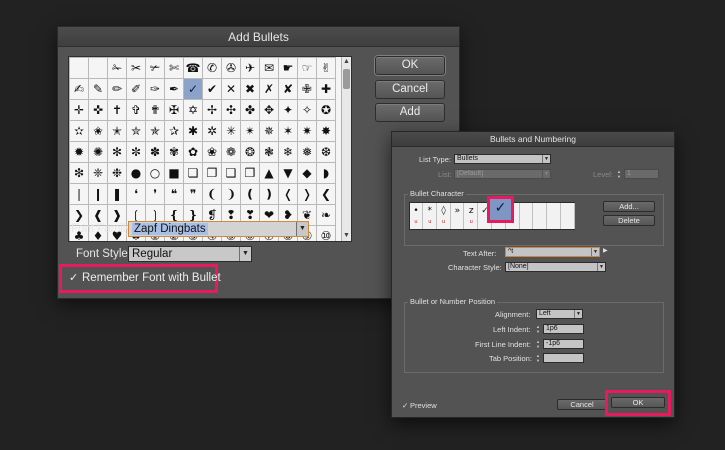  I want to click on remember-font-checkbox-label: Remember Font with Bullet, so click(151, 278).